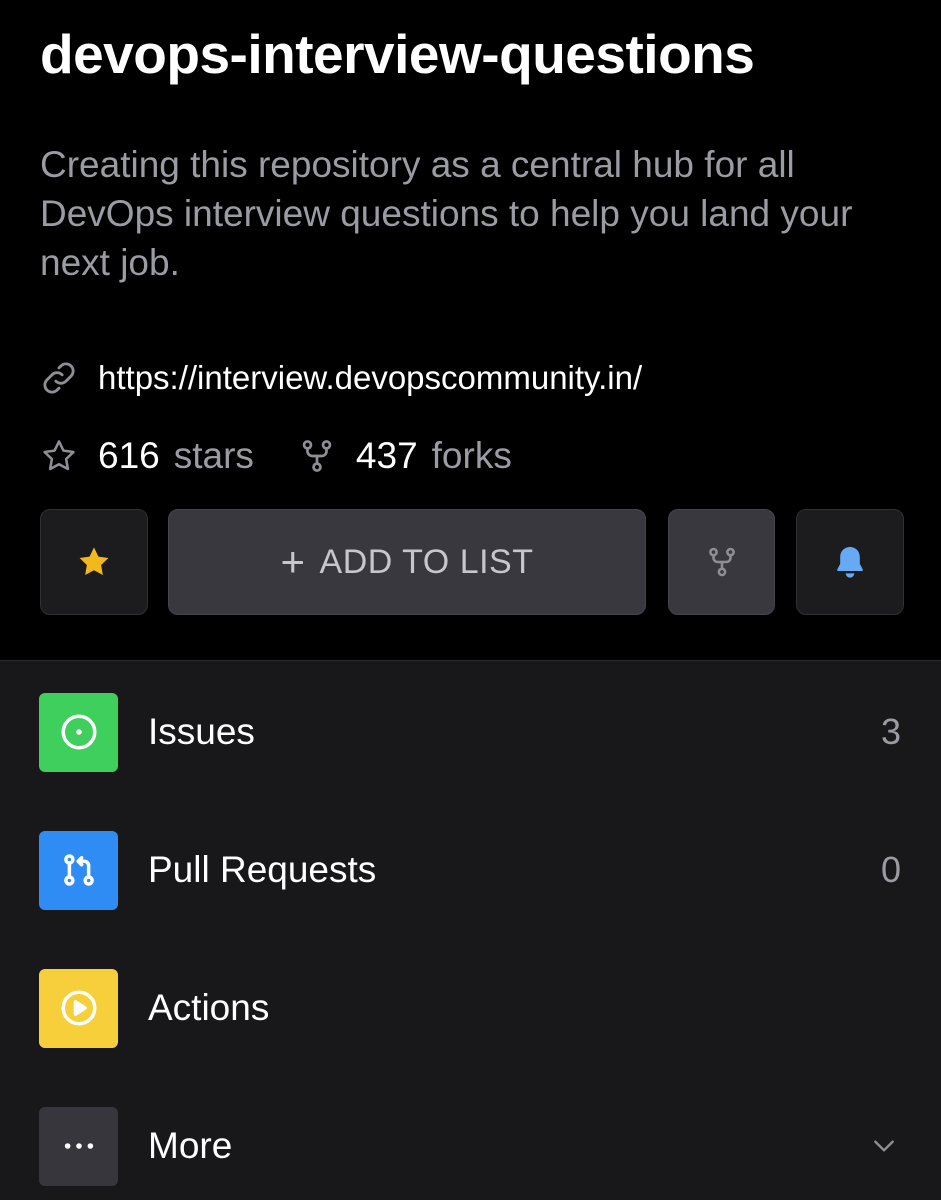 Image resolution: width=941 pixels, height=1200 pixels. I want to click on menu-item-label: Pull Requests, so click(262, 869).